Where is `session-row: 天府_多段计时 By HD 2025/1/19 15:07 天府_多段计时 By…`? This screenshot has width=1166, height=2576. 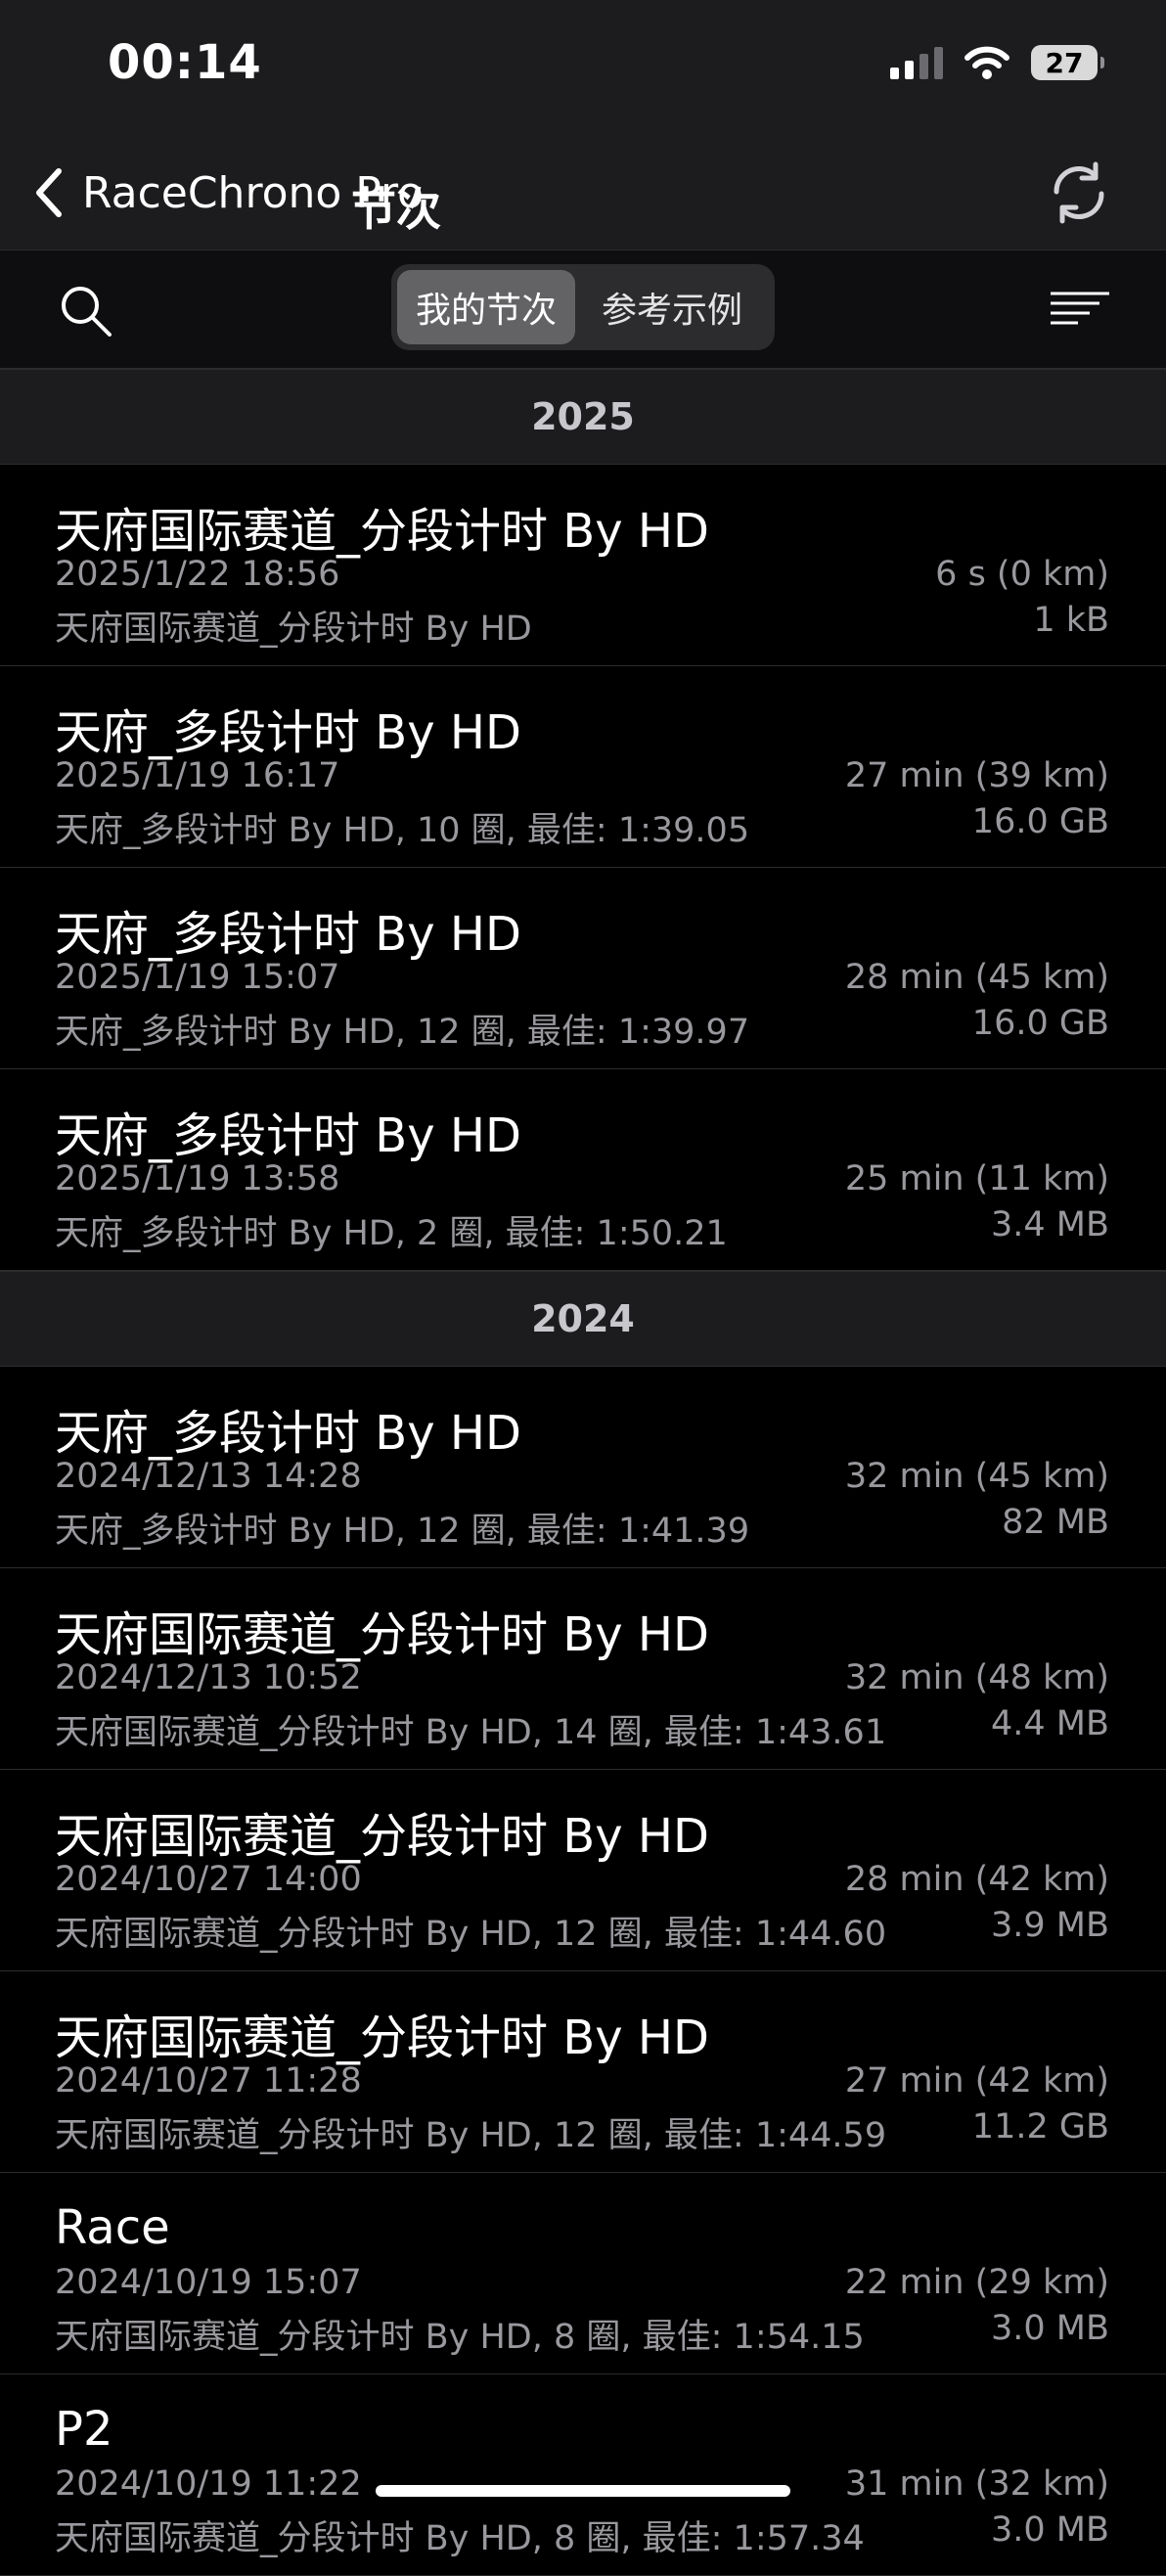 session-row: 天府_多段计时 By HD 2025/1/19 15:07 天府_多段计时 By… is located at coordinates (583, 968).